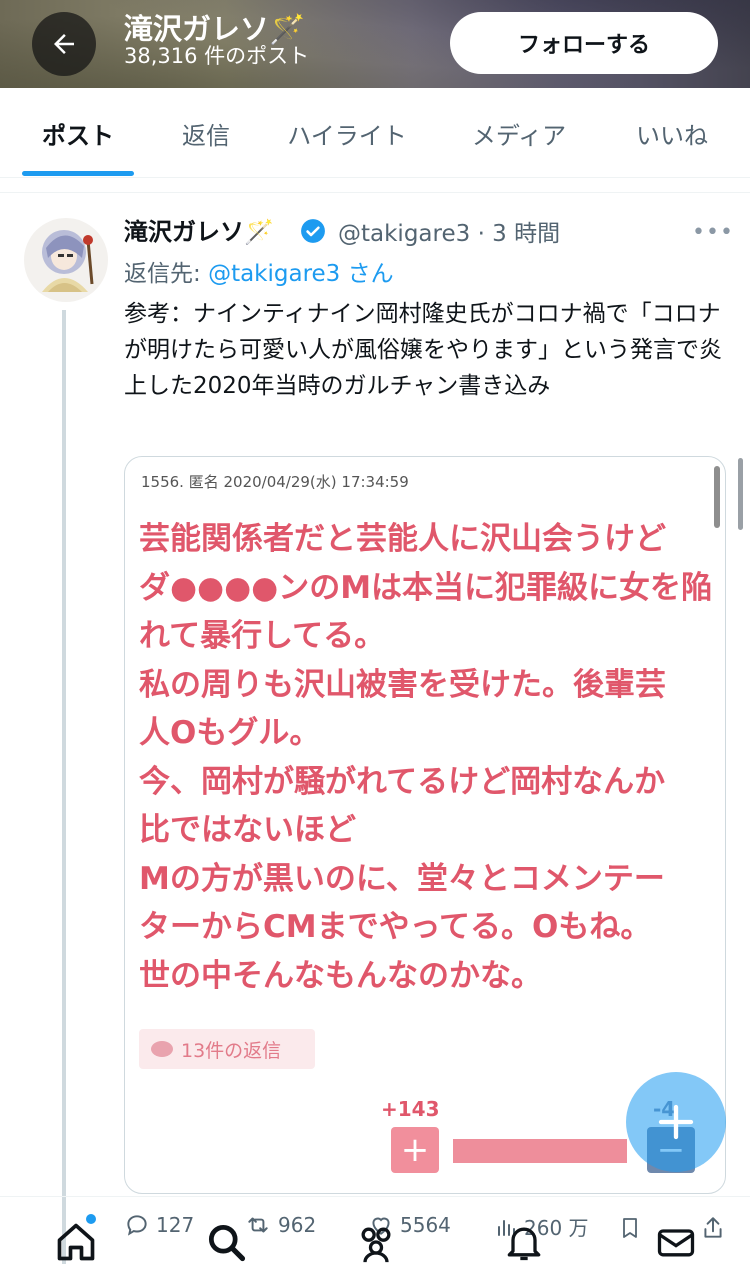 The height and width of the screenshot is (1264, 750). I want to click on repost-action: 962, so click(280, 1225).